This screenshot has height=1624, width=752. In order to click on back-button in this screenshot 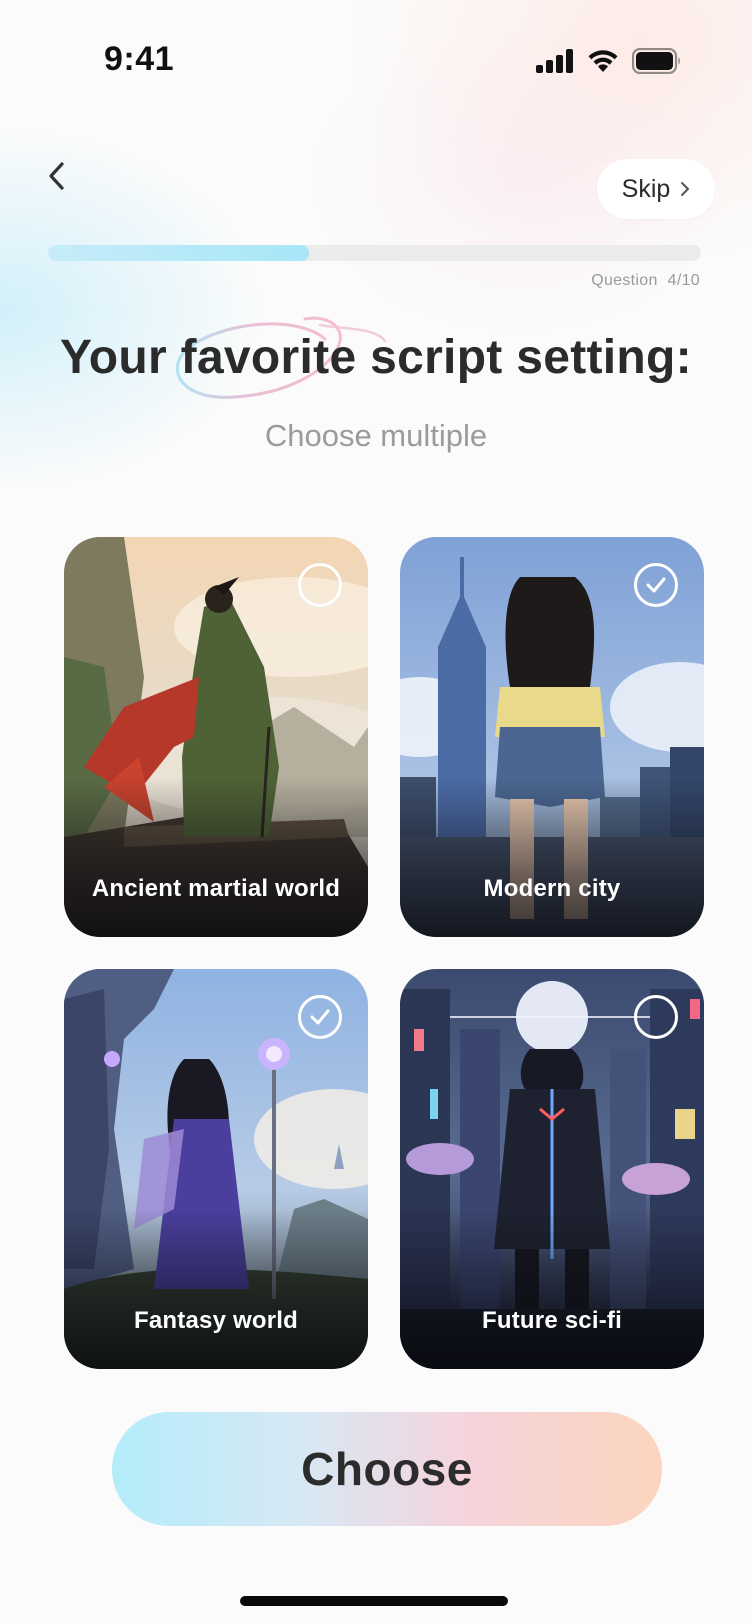, I will do `click(57, 176)`.